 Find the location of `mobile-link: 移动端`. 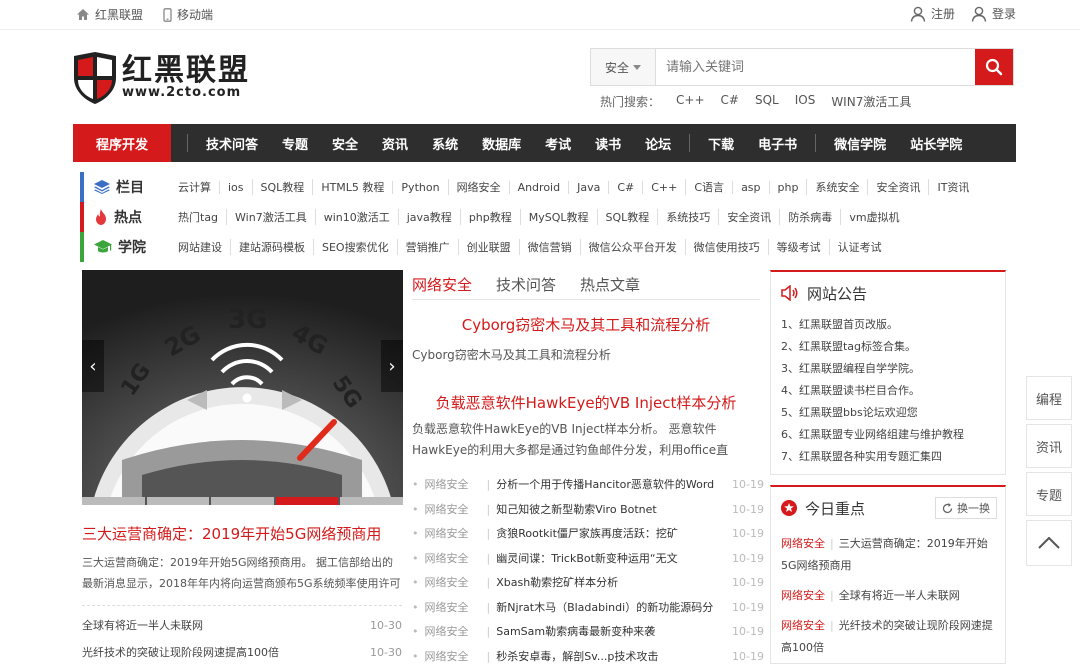

mobile-link: 移动端 is located at coordinates (188, 14).